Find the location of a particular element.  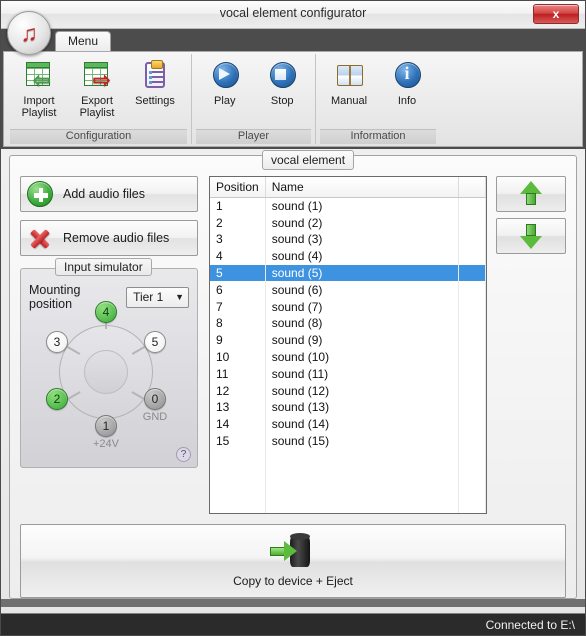

table-row: 9 sound (9) is located at coordinates (348, 340).